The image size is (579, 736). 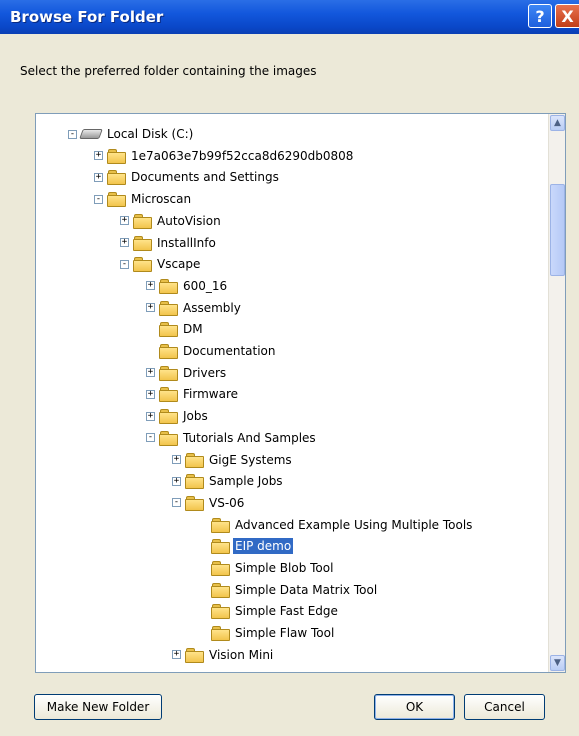 I want to click on chevron-up-icon: ▲, so click(x=557, y=123).